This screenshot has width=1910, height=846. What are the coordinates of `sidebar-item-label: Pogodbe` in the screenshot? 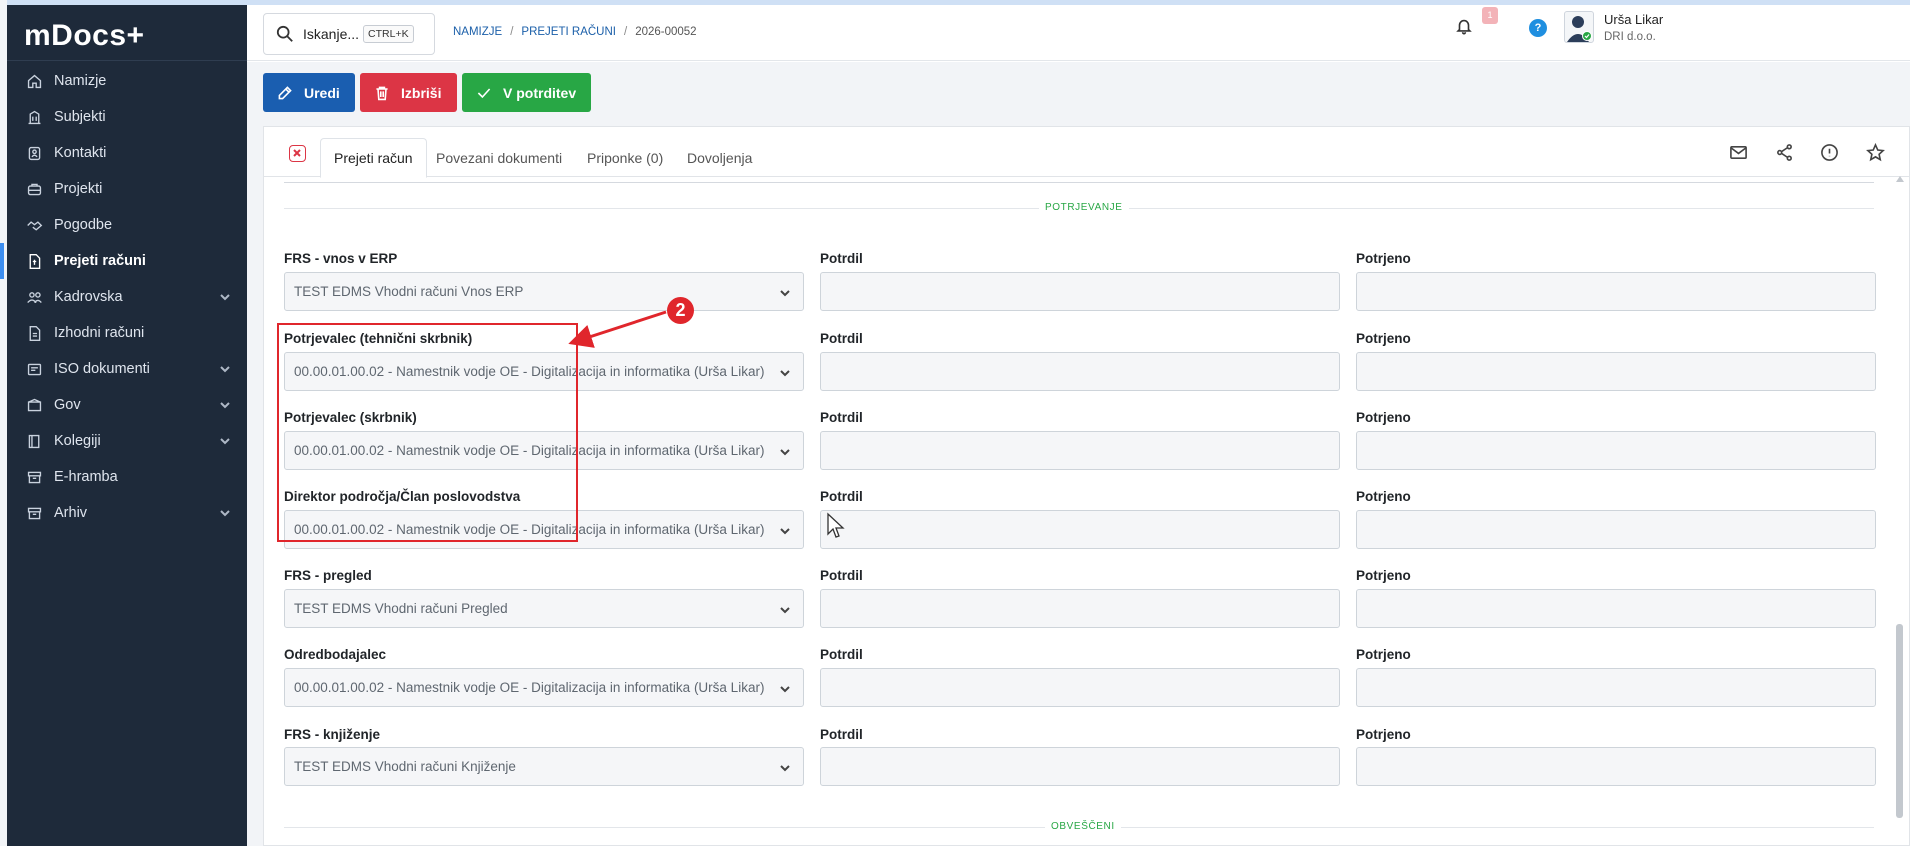 It's located at (83, 225).